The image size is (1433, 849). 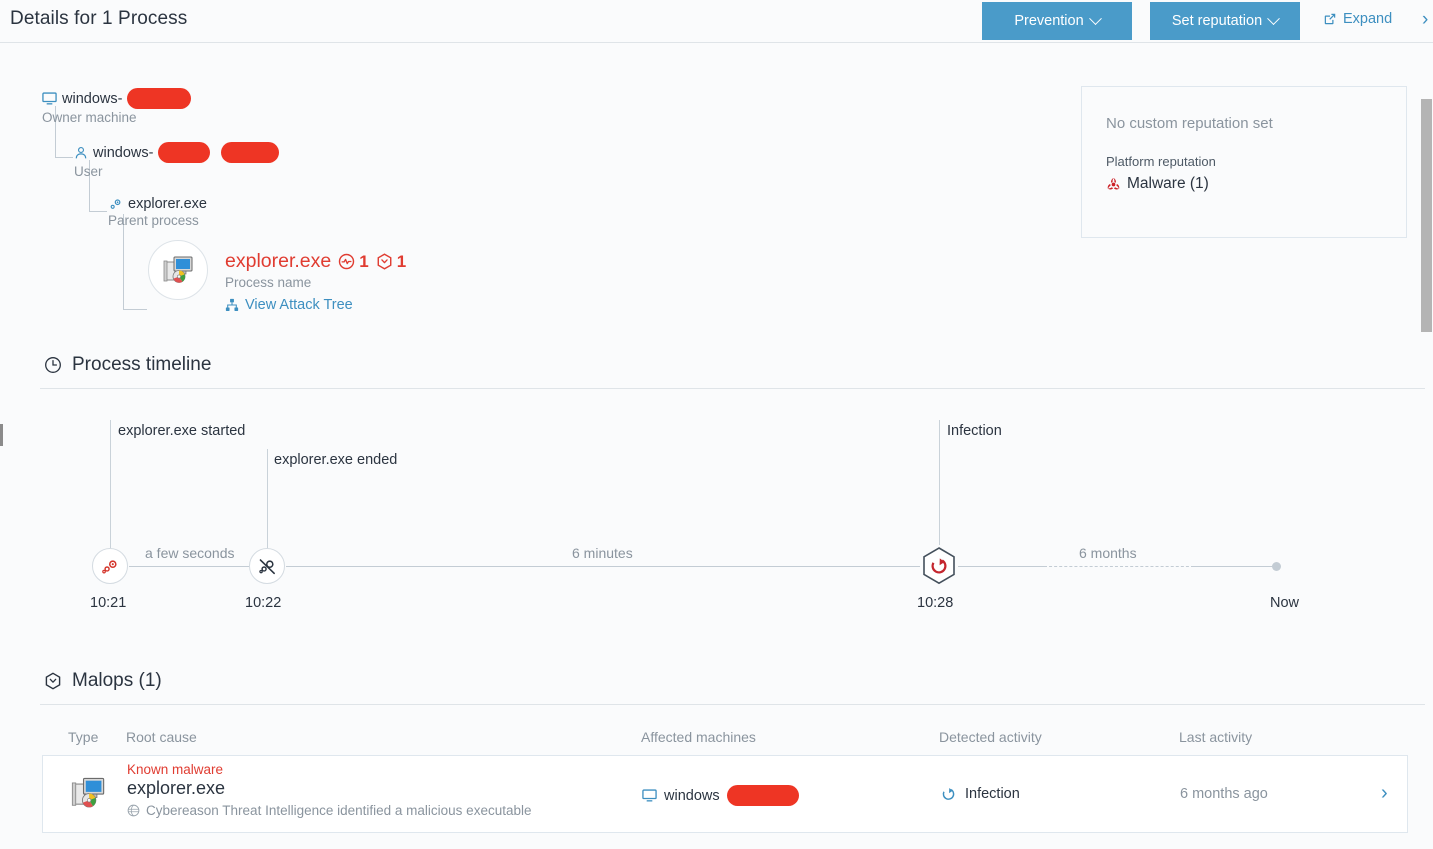 What do you see at coordinates (602, 553) in the screenshot?
I see `timeline-duration-label: 6 minutes` at bounding box center [602, 553].